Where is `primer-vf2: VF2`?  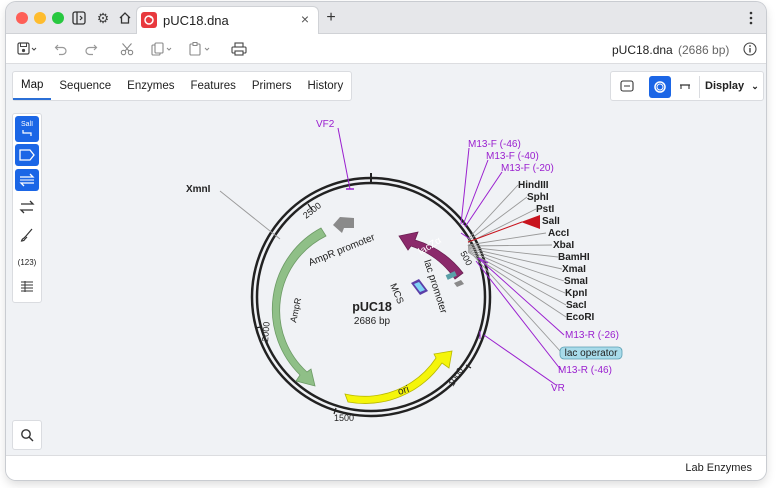
primer-vf2: VF2 is located at coordinates (325, 124).